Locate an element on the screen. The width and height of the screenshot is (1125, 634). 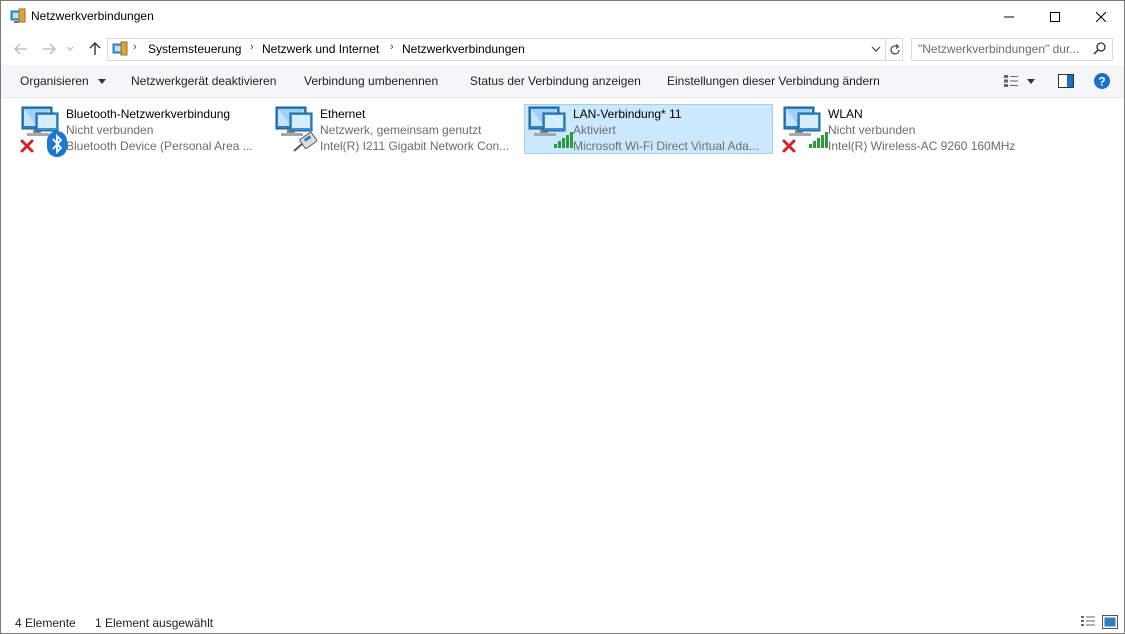
search-box is located at coordinates (1012, 49).